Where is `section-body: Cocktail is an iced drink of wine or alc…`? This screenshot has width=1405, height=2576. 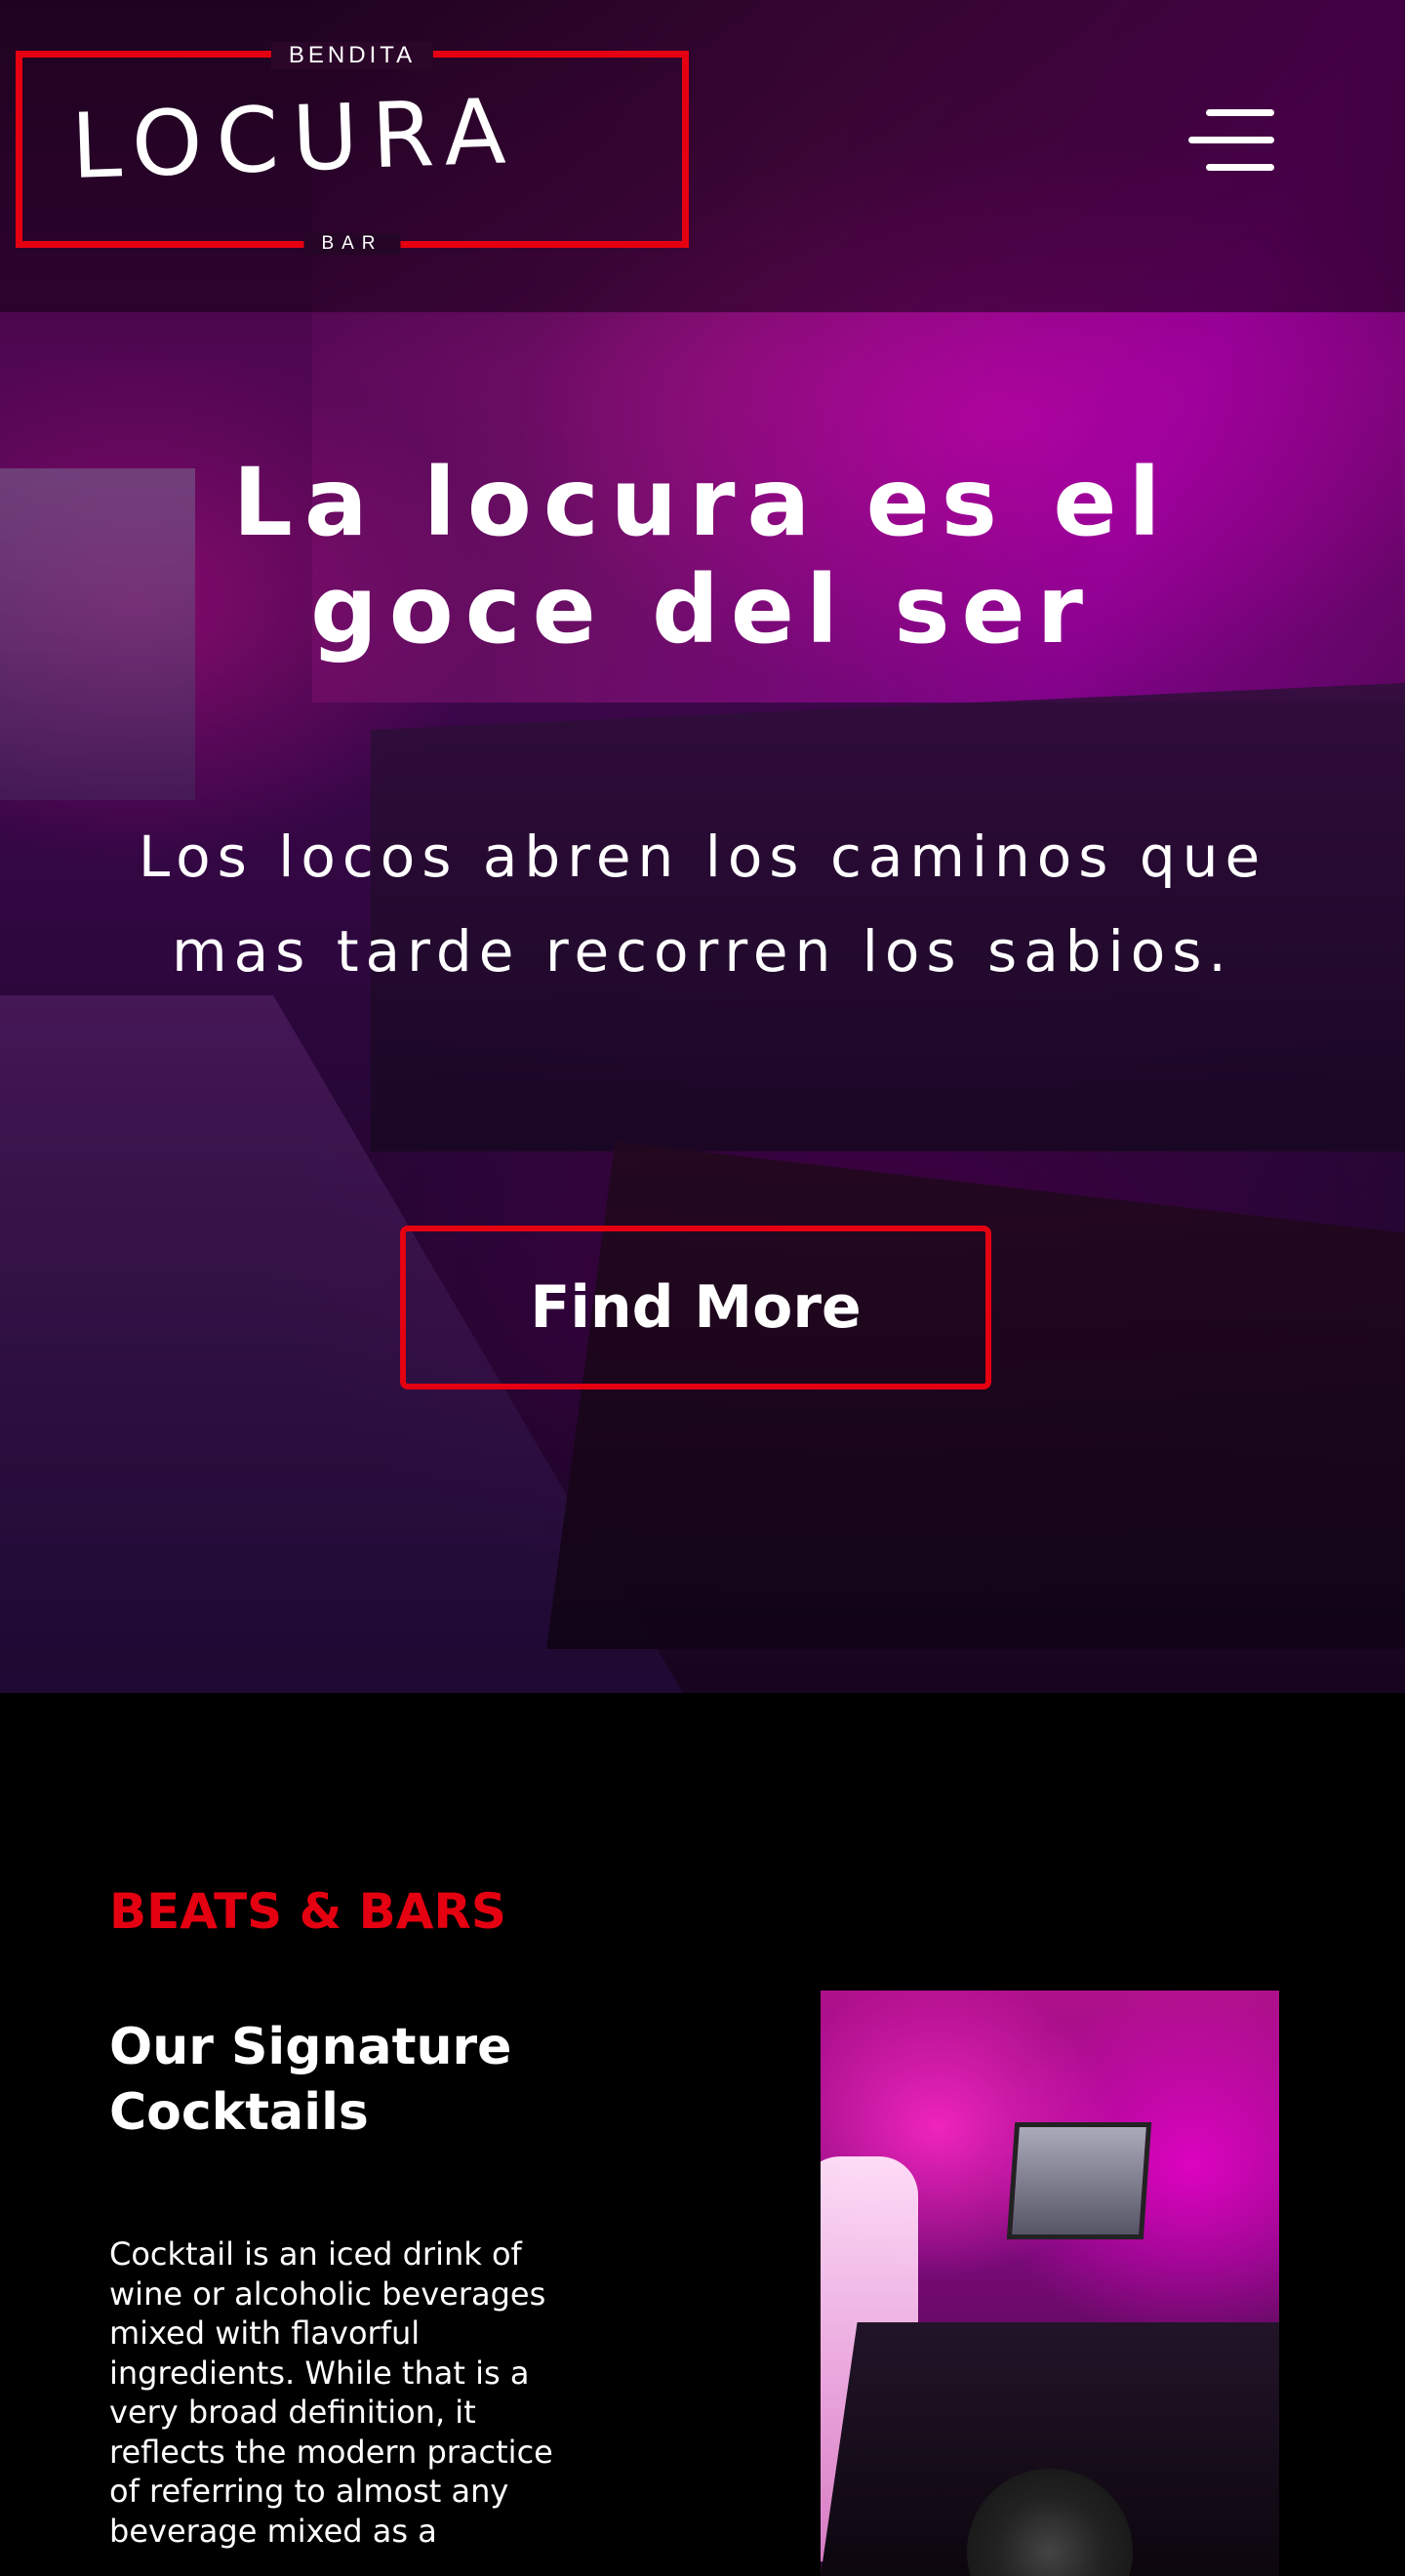 section-body: Cocktail is an iced drink of wine or alc… is located at coordinates (331, 2392).